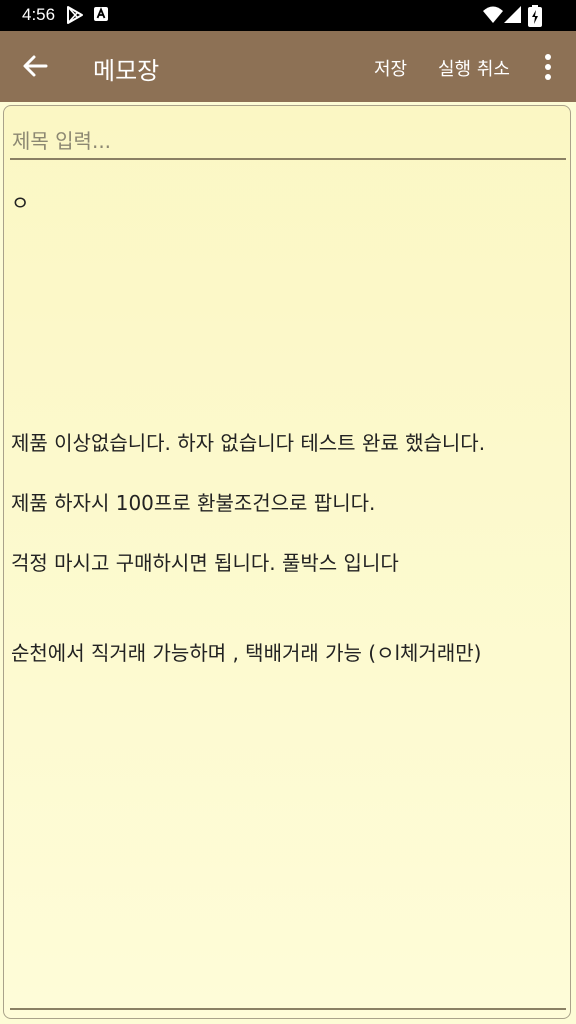 The height and width of the screenshot is (1024, 576). What do you see at coordinates (390, 68) in the screenshot?
I see `save-button: 저장` at bounding box center [390, 68].